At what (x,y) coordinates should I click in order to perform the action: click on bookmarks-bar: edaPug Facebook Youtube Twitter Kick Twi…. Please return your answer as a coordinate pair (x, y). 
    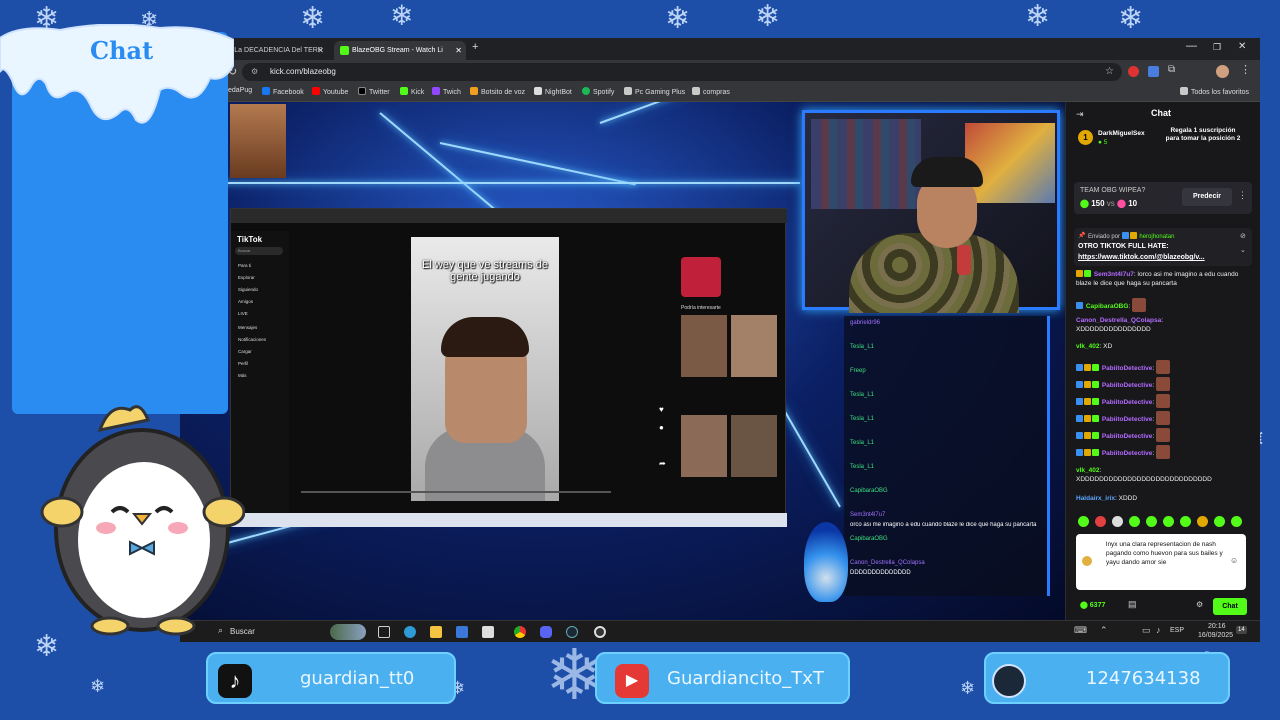
    Looking at the image, I should click on (720, 93).